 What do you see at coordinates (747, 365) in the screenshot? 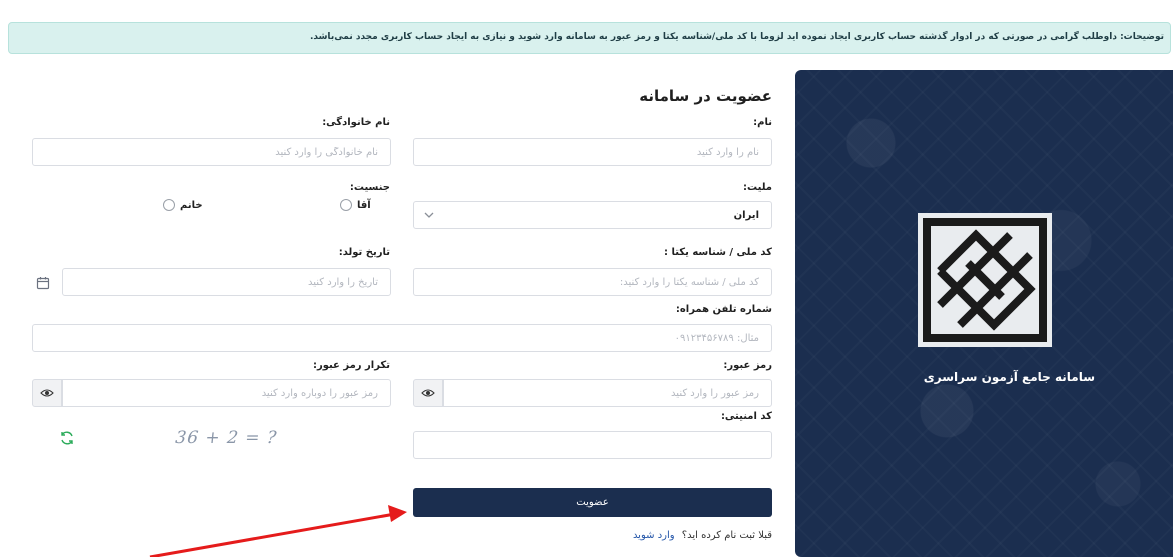
I see `password-label: رمز عبور:` at bounding box center [747, 365].